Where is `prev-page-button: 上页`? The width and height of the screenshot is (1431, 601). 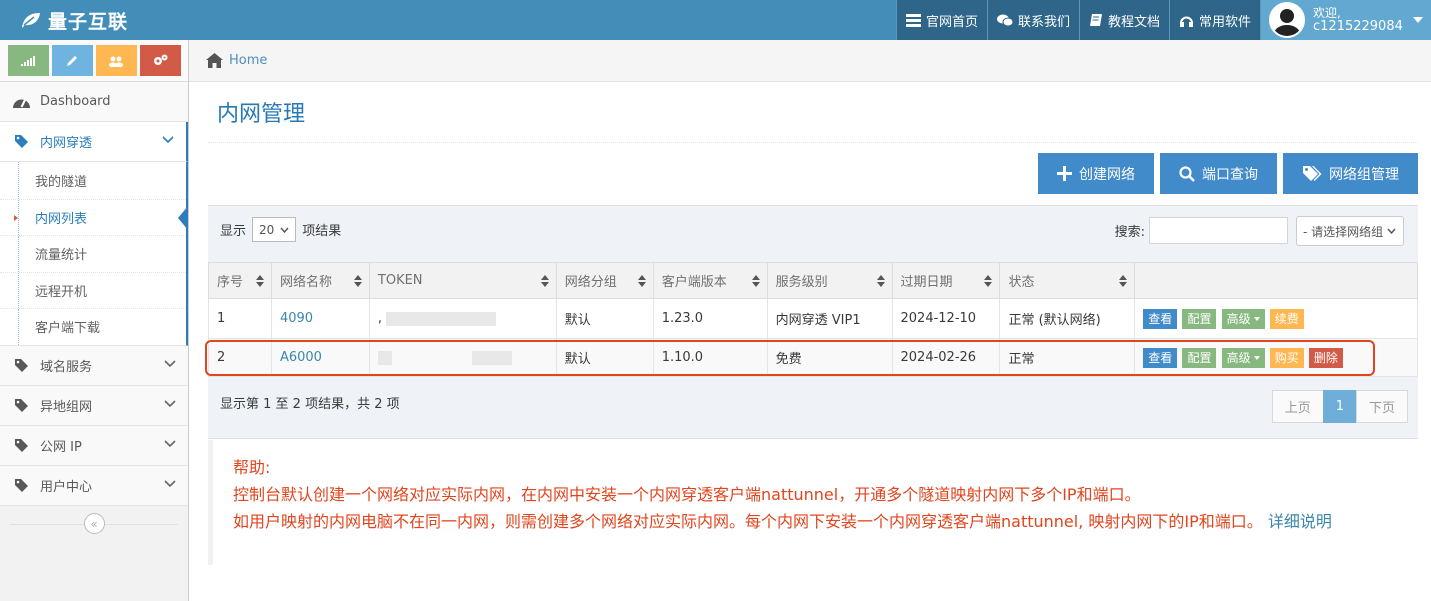
prev-page-button: 上页 is located at coordinates (1297, 406).